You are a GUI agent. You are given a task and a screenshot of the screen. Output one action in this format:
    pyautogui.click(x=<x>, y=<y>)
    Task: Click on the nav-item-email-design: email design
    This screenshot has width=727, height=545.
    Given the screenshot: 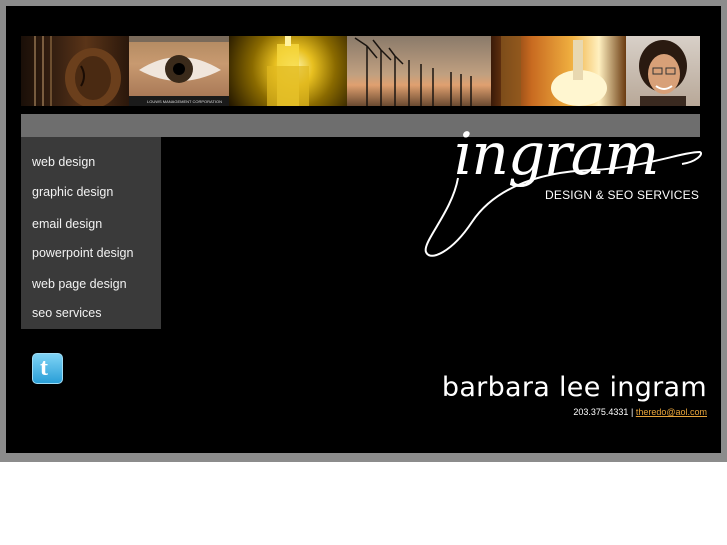 What is the action you would take?
    pyautogui.click(x=67, y=224)
    